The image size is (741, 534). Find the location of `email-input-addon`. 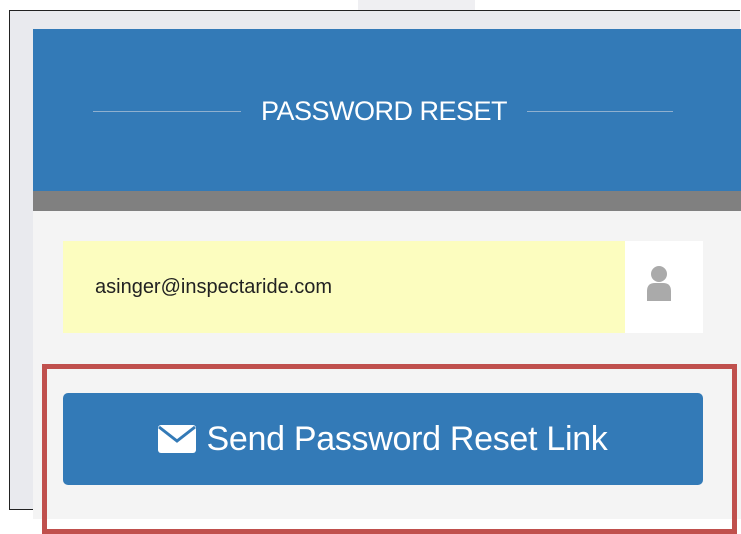

email-input-addon is located at coordinates (664, 287).